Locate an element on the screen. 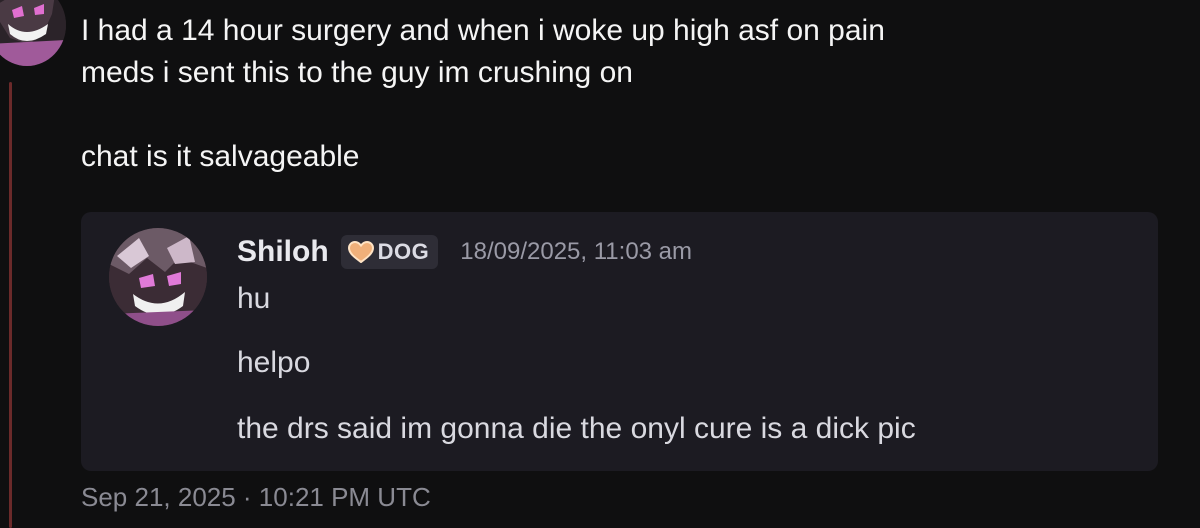 This screenshot has height=528, width=1200. message-timestamp: 18/09/2025, 11:03 am is located at coordinates (576, 251).